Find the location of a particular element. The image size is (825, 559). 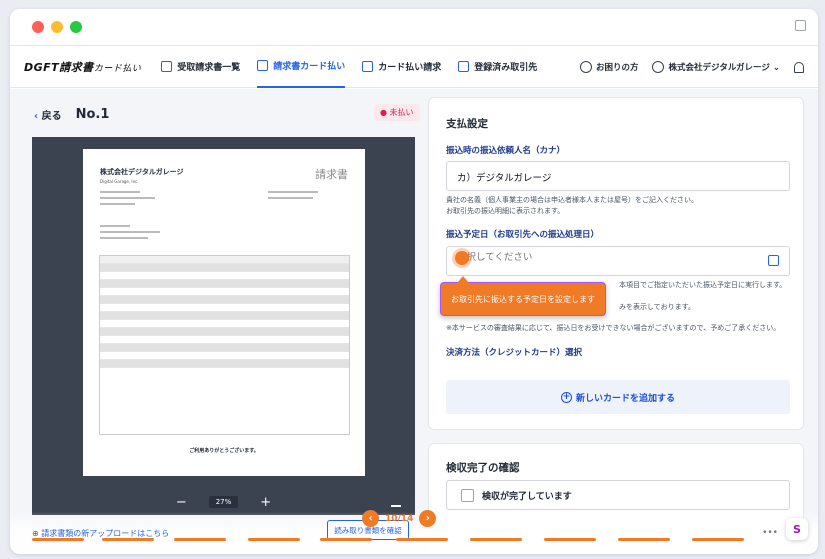

back-button: ‹ 戻る is located at coordinates (48, 114).